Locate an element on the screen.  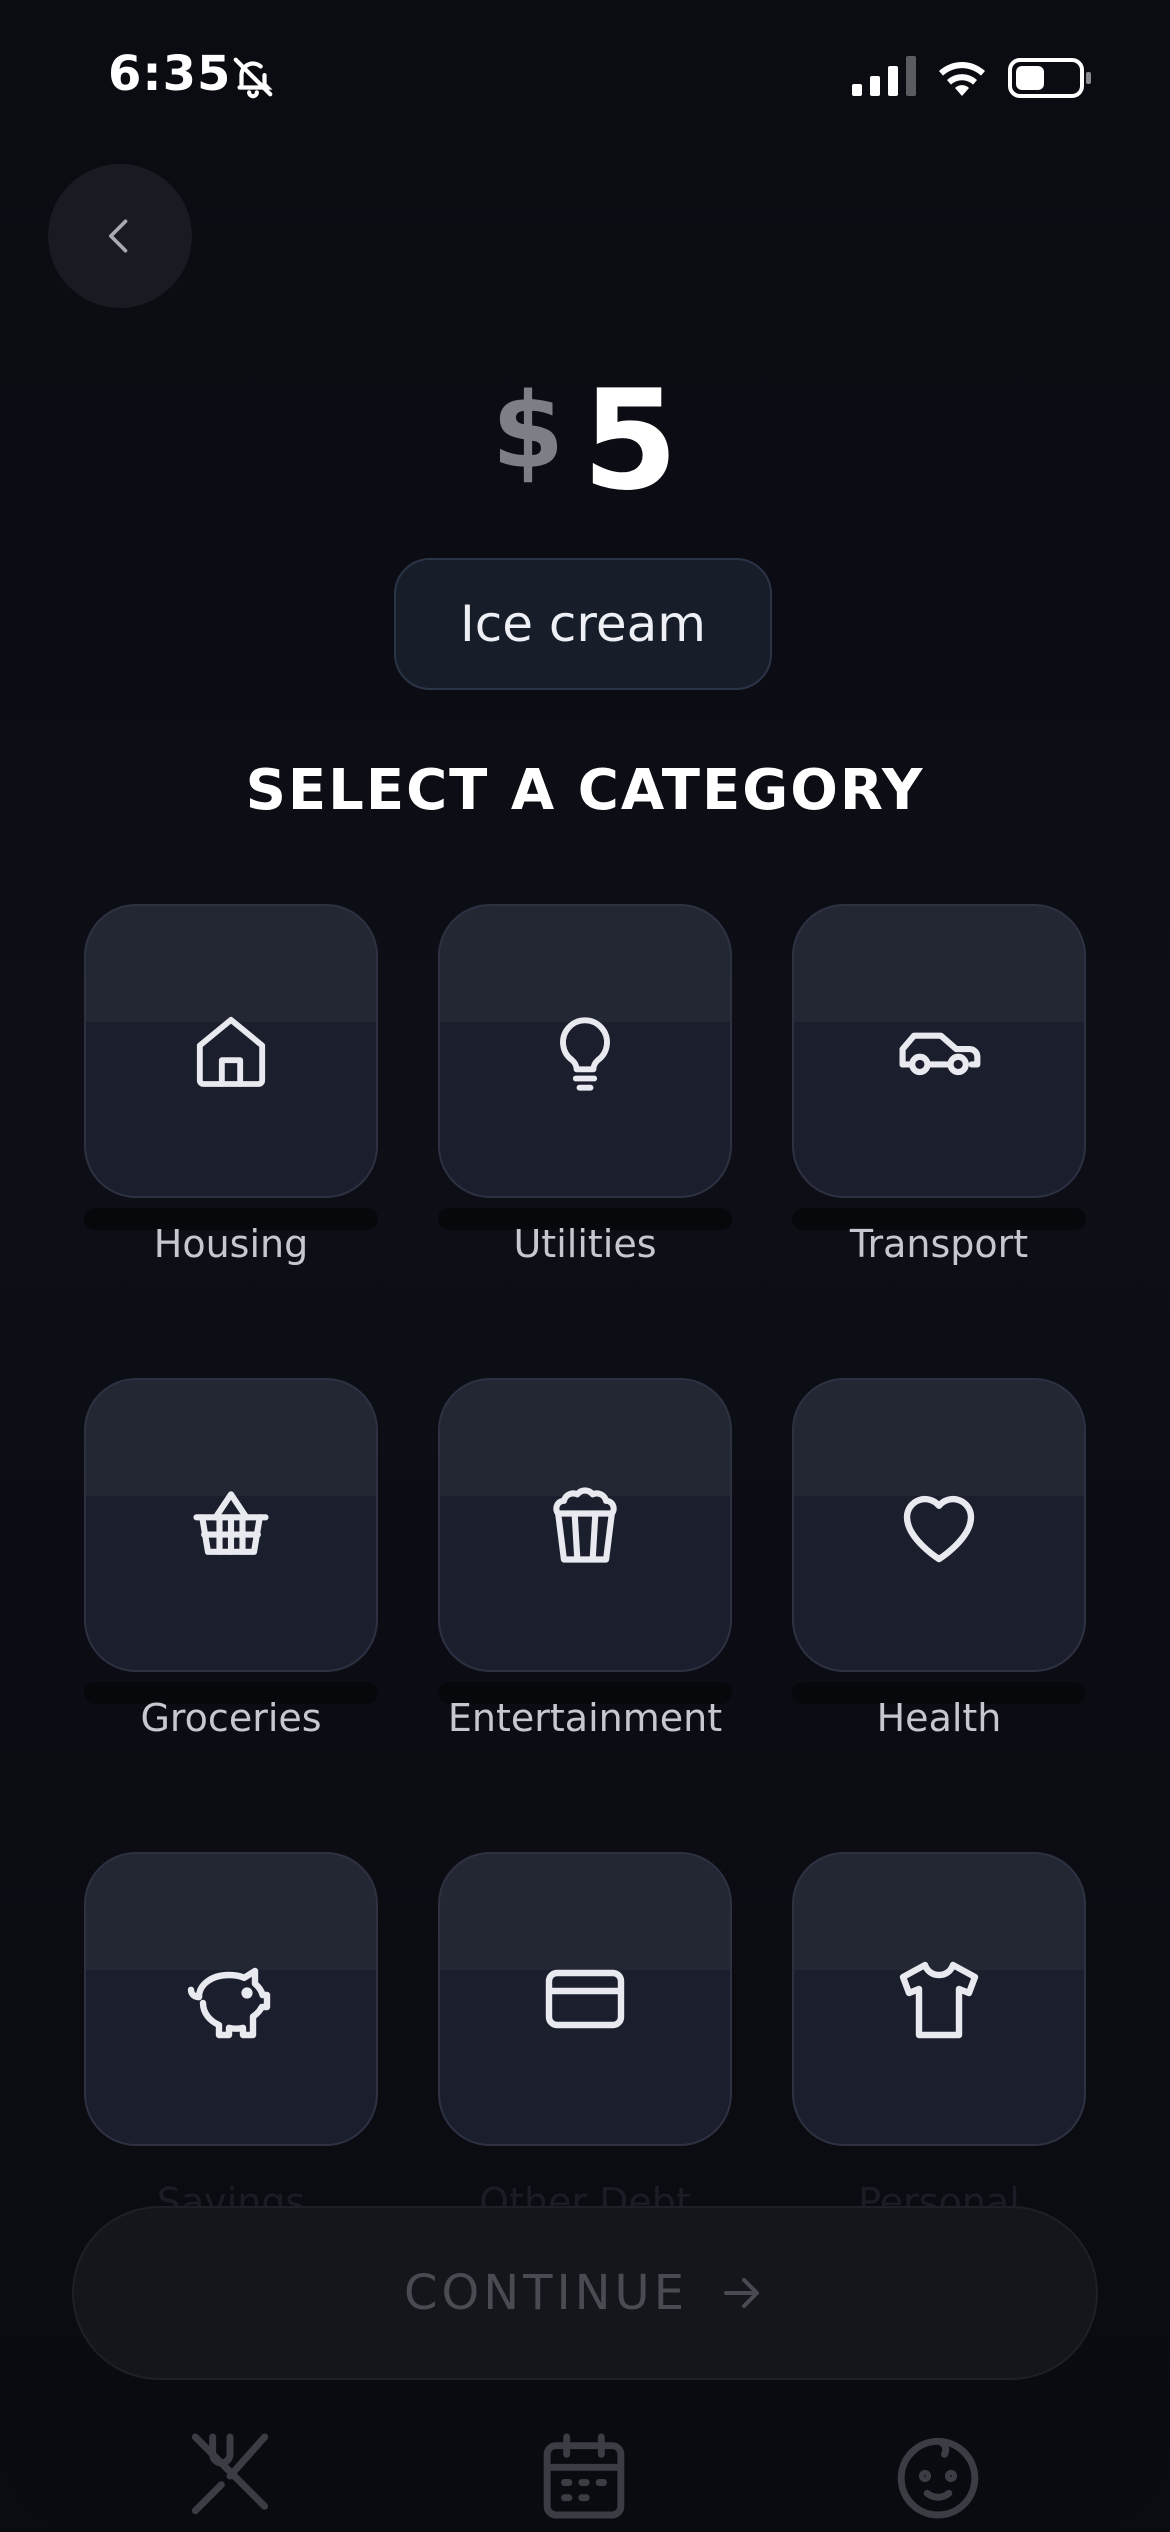
category-label: Utilities is located at coordinates (585, 1244).